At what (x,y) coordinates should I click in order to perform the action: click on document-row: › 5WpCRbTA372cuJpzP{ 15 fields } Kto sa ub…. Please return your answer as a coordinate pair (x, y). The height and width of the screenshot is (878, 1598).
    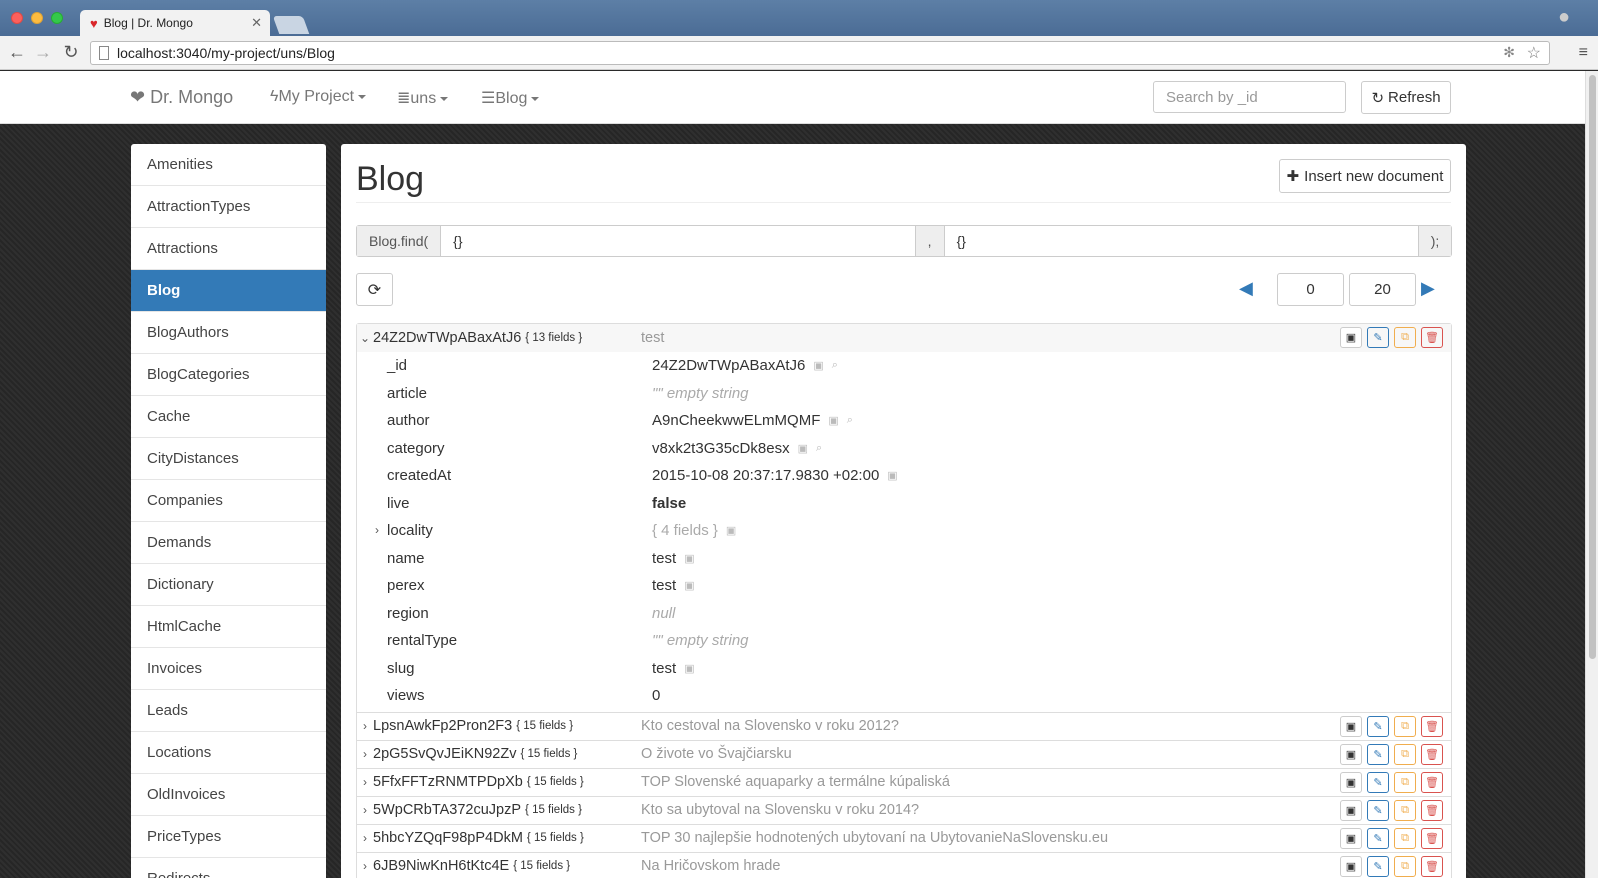
    Looking at the image, I should click on (904, 811).